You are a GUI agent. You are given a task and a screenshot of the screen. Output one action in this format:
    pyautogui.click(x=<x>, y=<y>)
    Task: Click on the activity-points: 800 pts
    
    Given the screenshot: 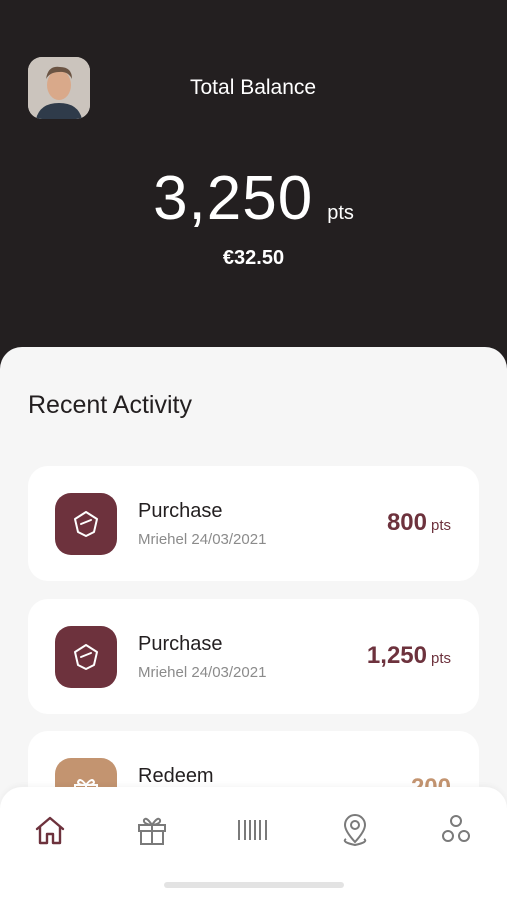 What is the action you would take?
    pyautogui.click(x=419, y=523)
    